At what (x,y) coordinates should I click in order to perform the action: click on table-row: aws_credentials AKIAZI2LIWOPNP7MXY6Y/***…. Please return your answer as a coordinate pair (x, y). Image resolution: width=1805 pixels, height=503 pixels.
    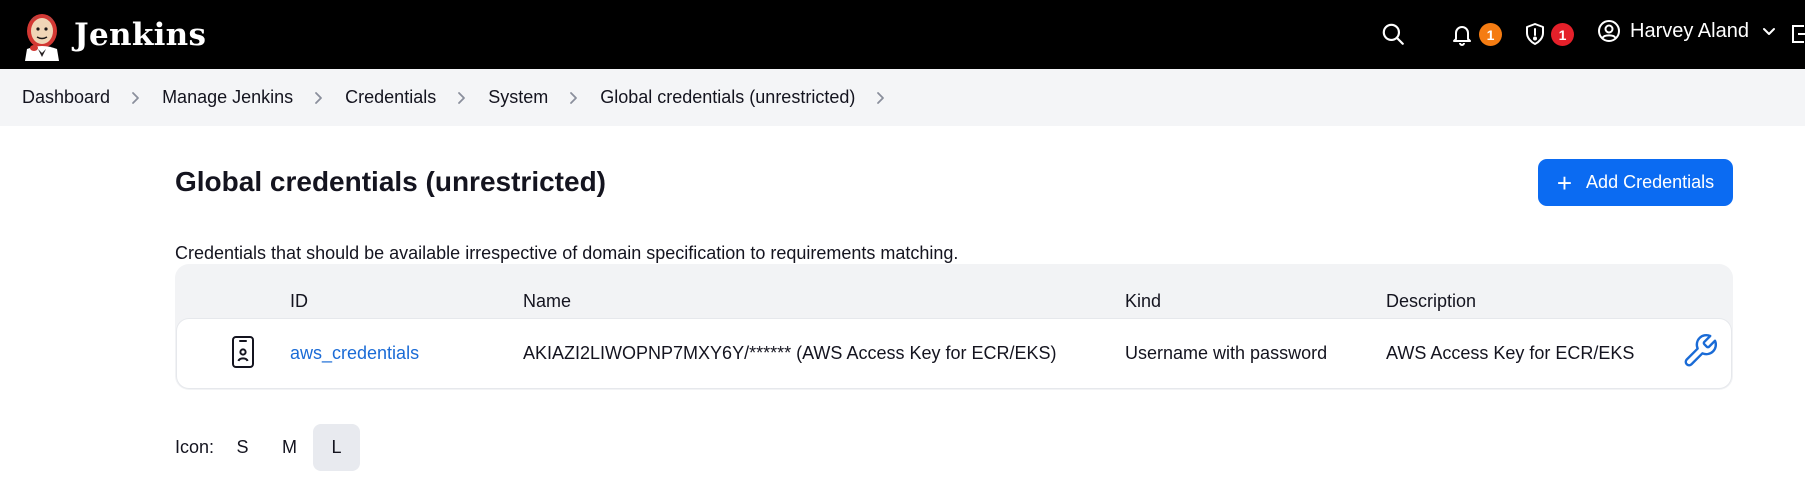
    Looking at the image, I should click on (954, 353).